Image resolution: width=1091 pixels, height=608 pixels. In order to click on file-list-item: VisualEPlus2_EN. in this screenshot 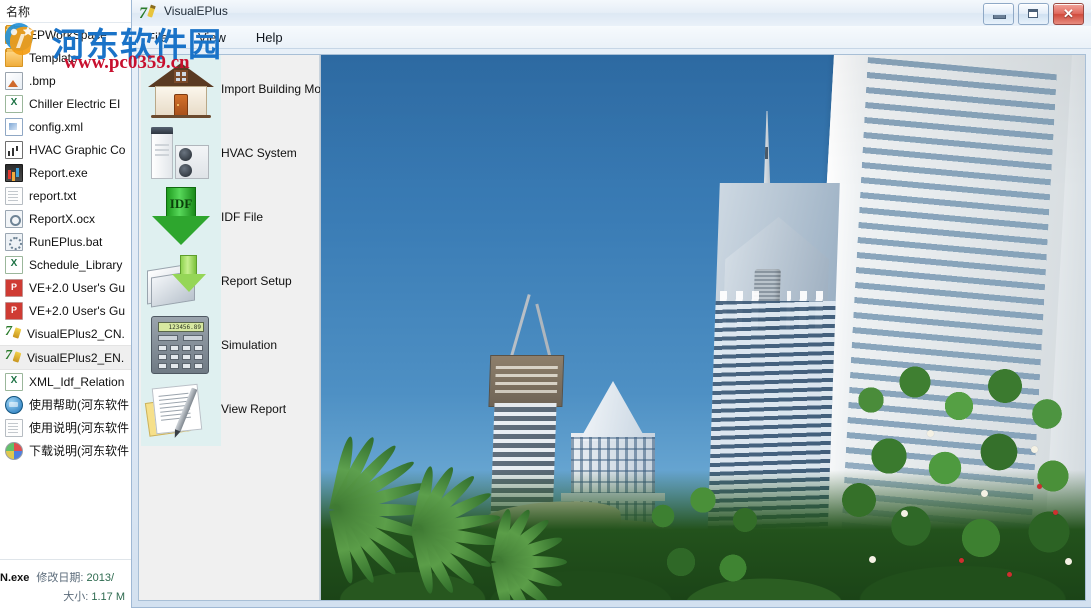, I will do `click(65, 357)`.